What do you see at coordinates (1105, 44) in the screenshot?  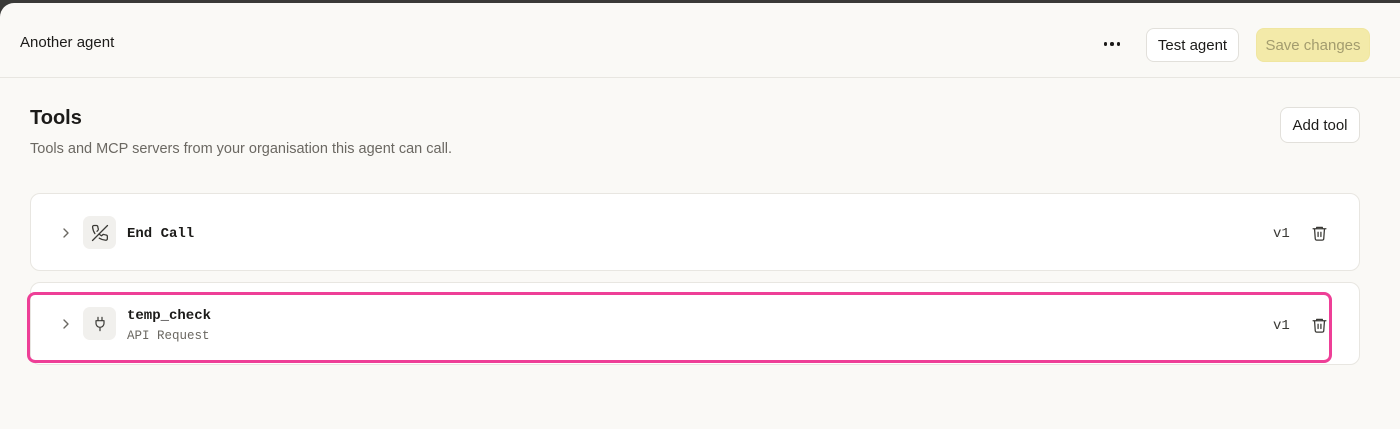 I see `more-horizontal-icon` at bounding box center [1105, 44].